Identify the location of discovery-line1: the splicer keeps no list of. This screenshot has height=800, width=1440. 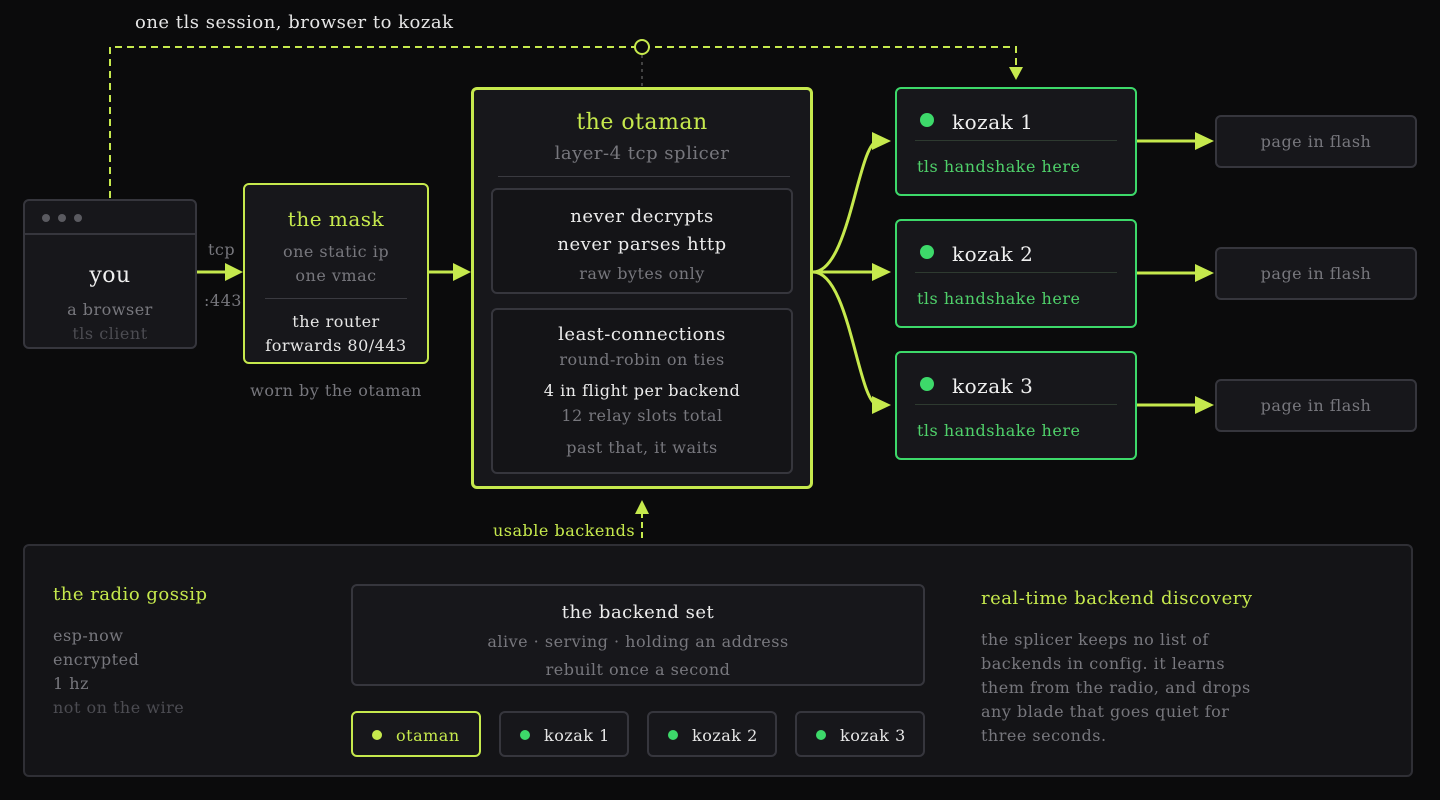
(1095, 639).